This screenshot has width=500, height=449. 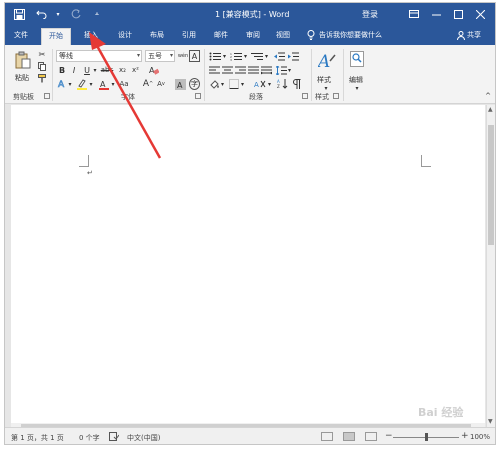 I want to click on undo-dropdown-icon: ▾, so click(x=58, y=14).